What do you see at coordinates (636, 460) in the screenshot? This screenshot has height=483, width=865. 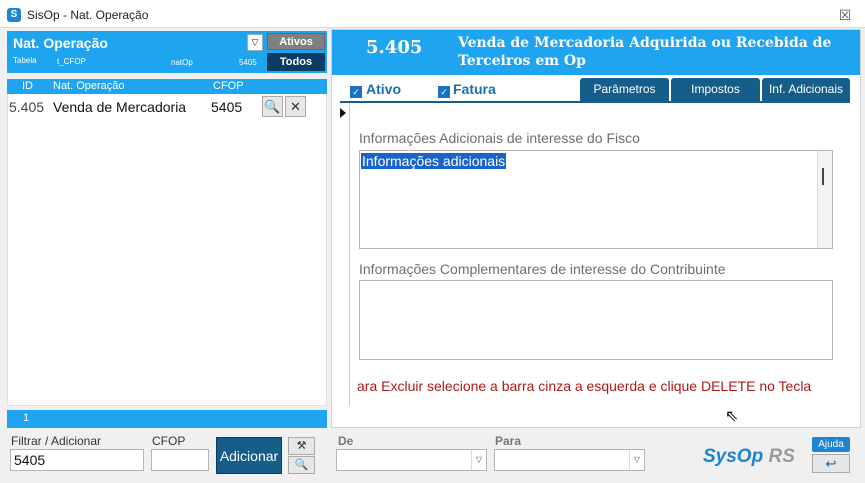 I see `para-chevron-down-icon: ▽` at bounding box center [636, 460].